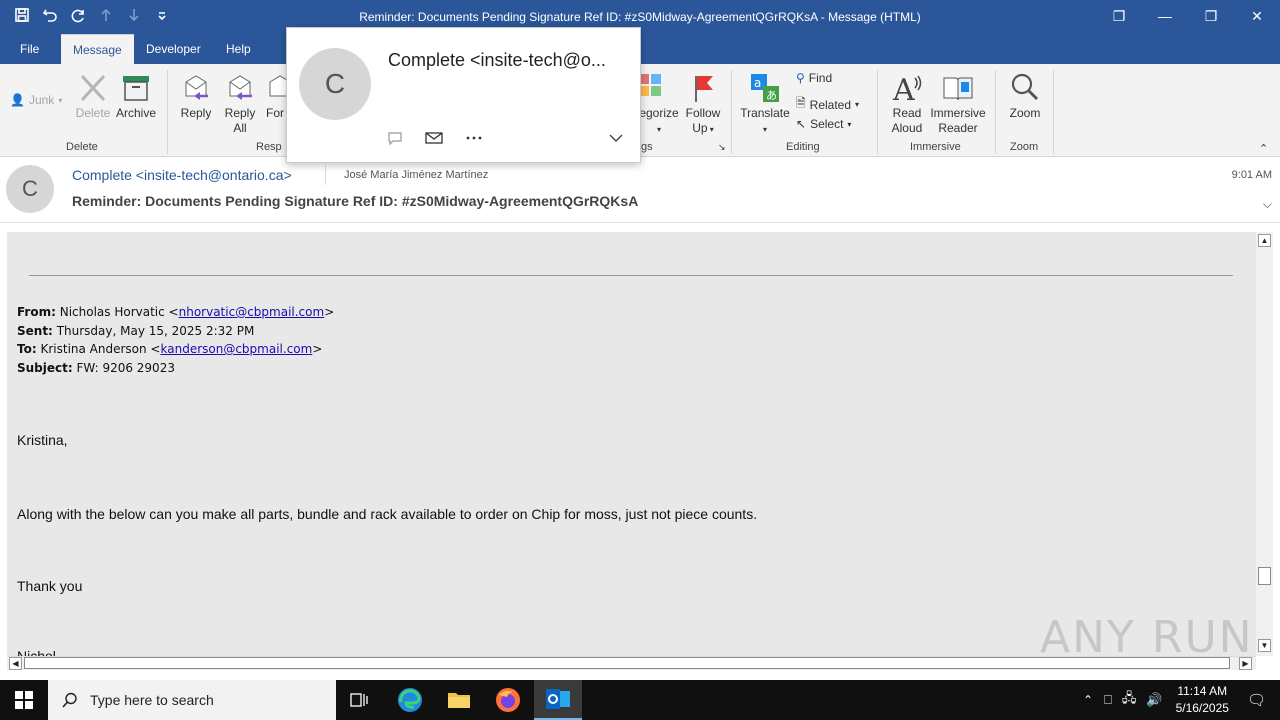  What do you see at coordinates (1211, 16) in the screenshot?
I see `maximize-button: ❐` at bounding box center [1211, 16].